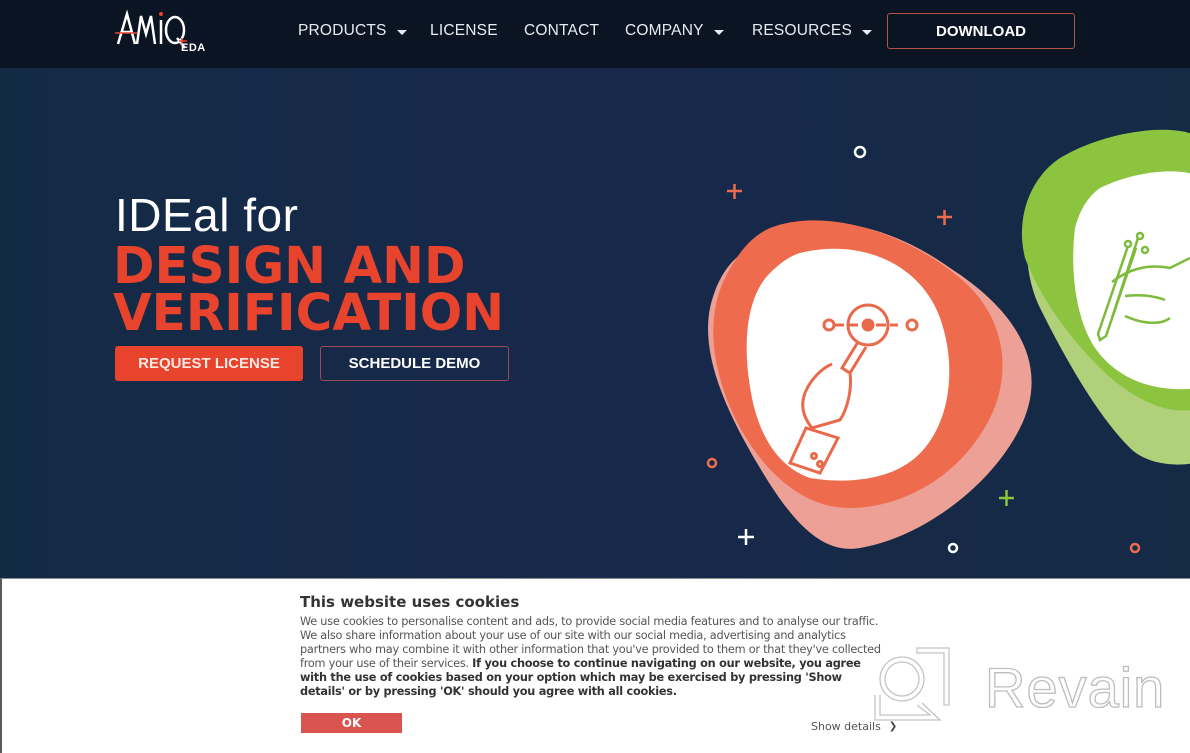 This screenshot has height=753, width=1190. I want to click on hero-heading-line3: VERIFICATION, so click(309, 313).